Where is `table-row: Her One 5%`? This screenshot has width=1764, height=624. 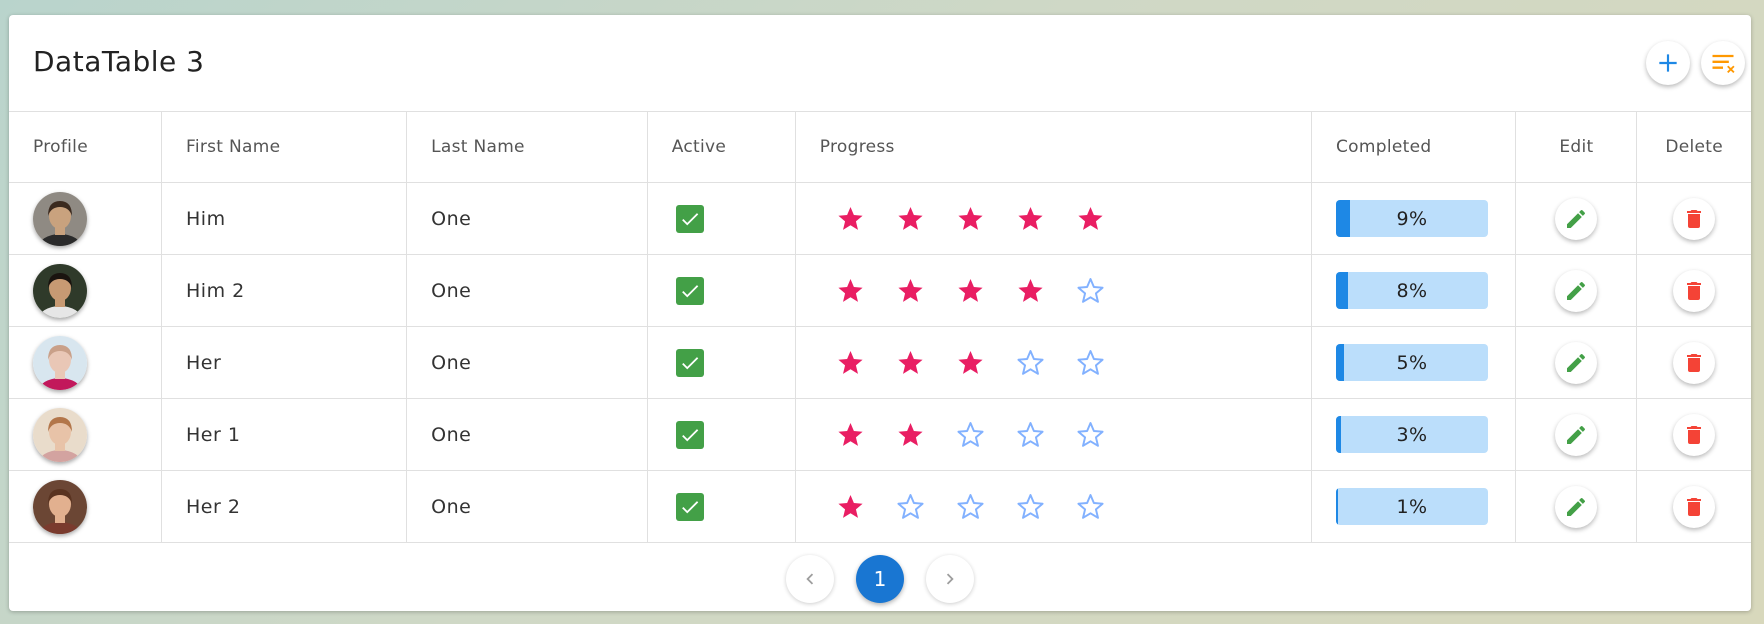
table-row: Her One 5% is located at coordinates (880, 362).